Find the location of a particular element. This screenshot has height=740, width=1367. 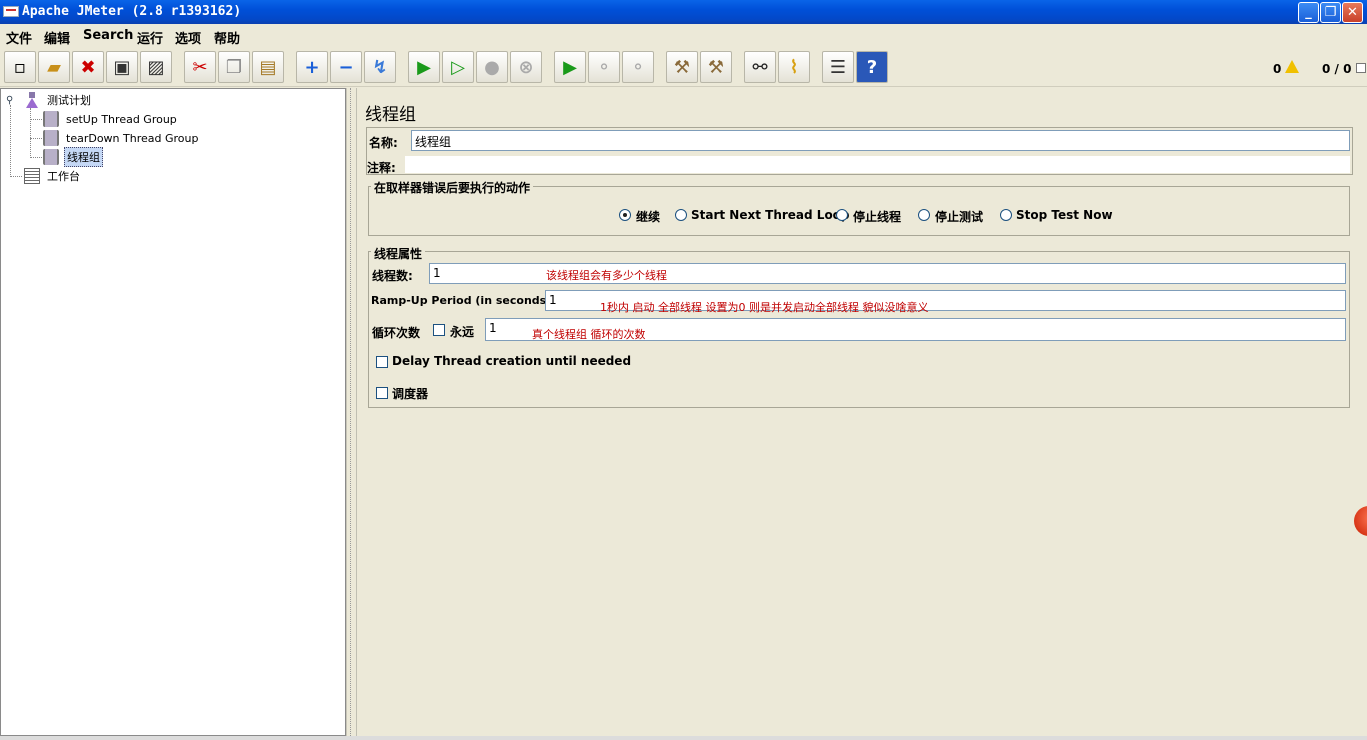

status-indicator is located at coordinates (1361, 68).